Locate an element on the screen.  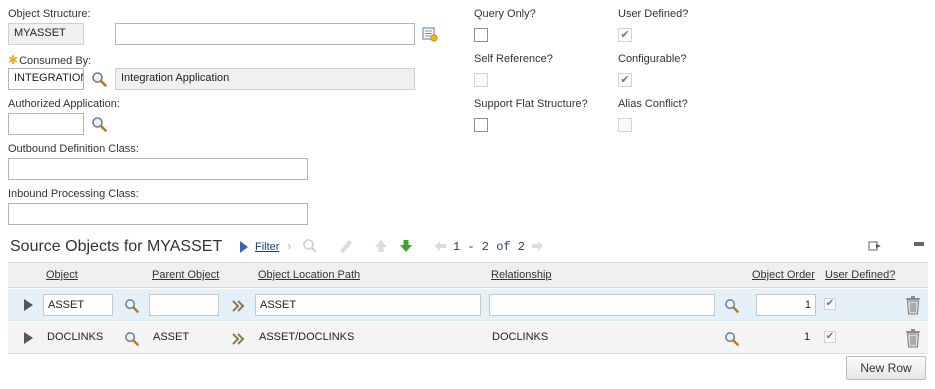
column-header-object-order: Object Order is located at coordinates (783, 275).